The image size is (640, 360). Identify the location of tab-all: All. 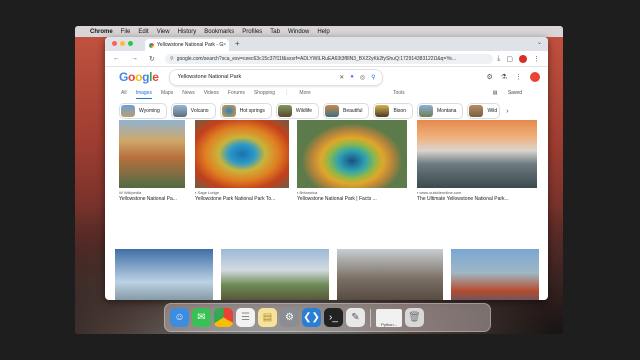
(124, 94).